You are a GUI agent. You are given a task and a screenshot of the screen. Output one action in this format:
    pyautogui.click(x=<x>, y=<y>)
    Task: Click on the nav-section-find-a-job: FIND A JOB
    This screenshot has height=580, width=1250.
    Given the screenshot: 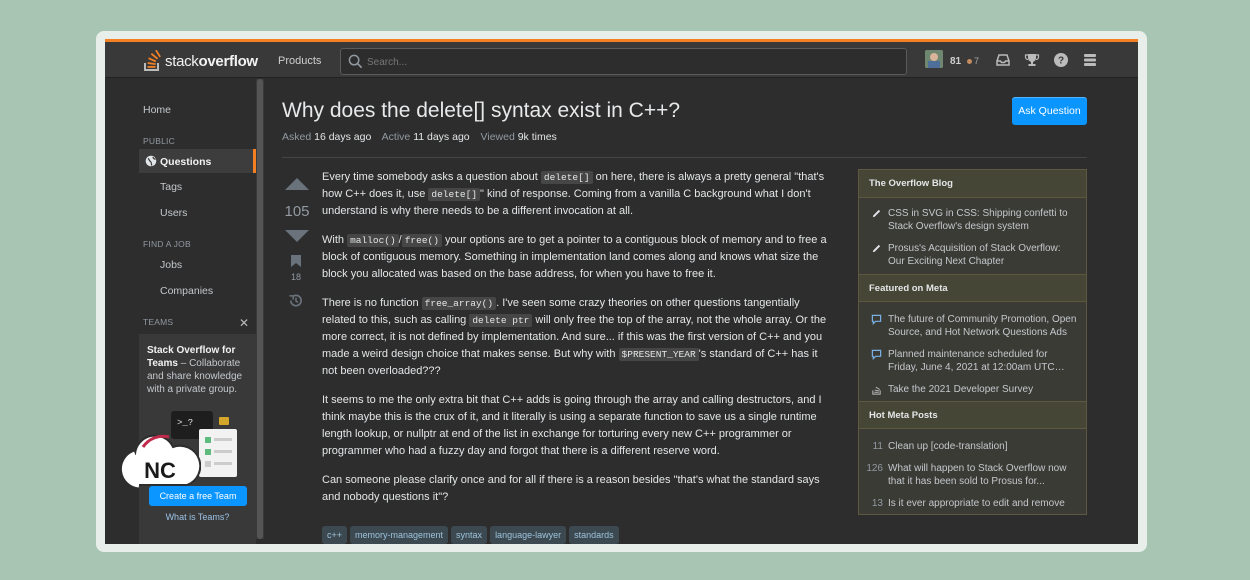 What is the action you would take?
    pyautogui.click(x=167, y=244)
    